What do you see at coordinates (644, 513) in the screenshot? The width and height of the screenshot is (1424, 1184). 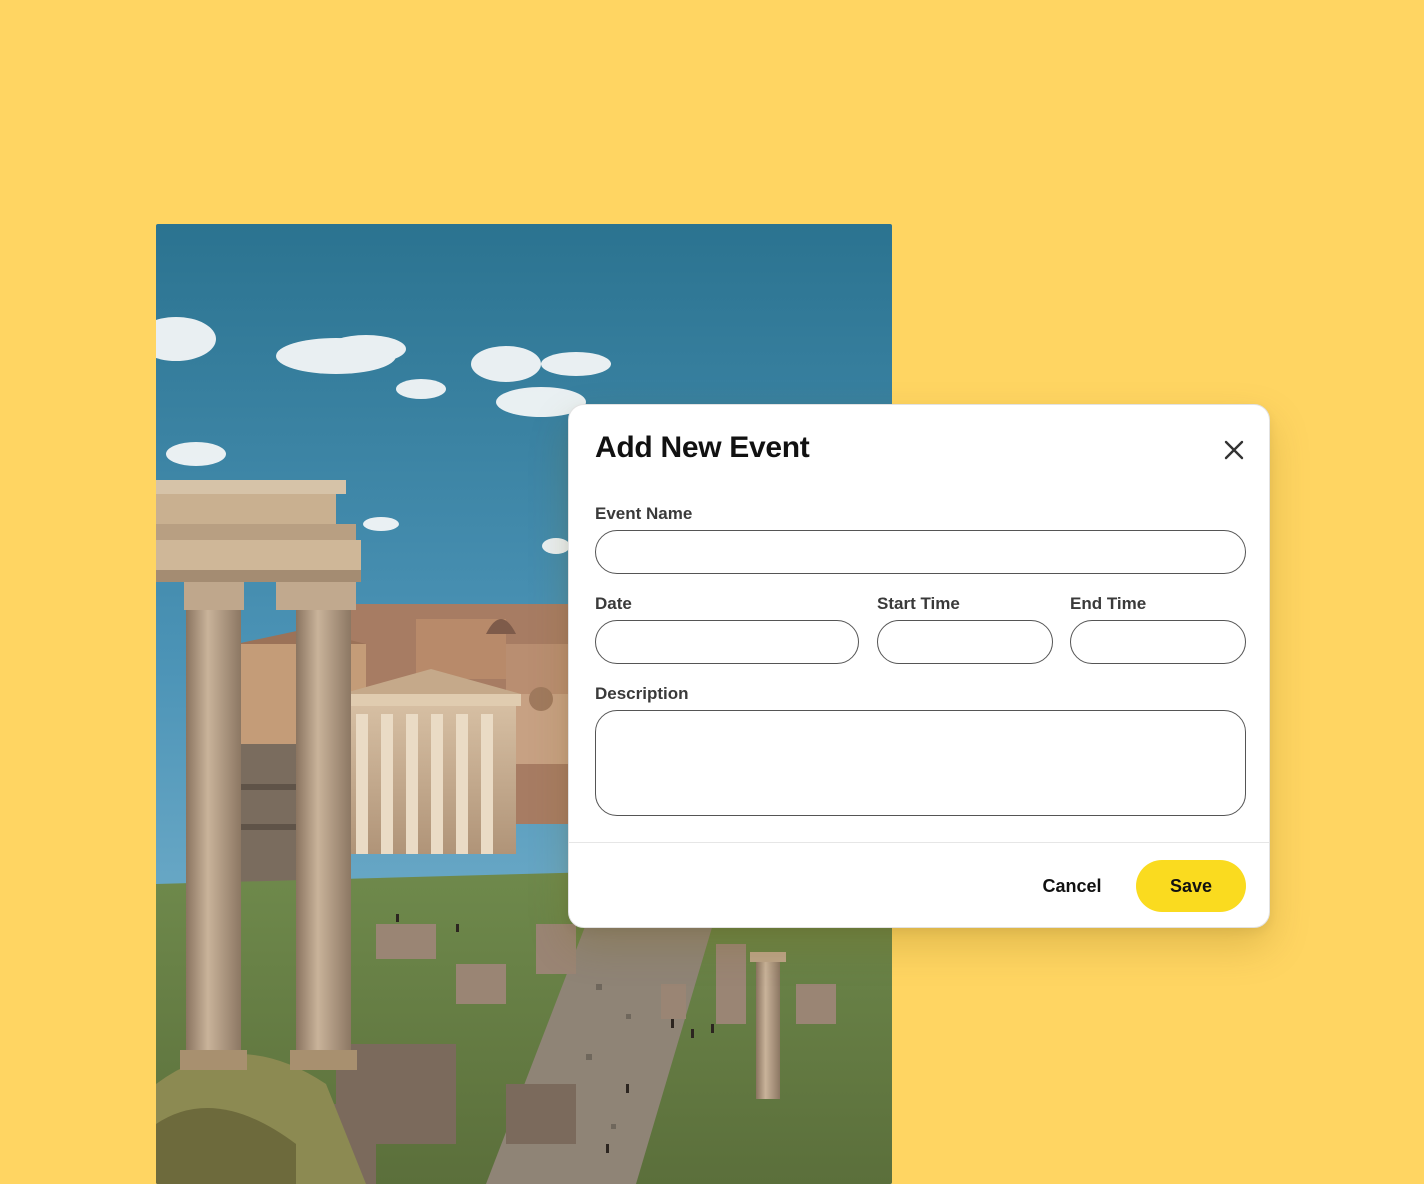 I see `event-name-label: Event Name` at bounding box center [644, 513].